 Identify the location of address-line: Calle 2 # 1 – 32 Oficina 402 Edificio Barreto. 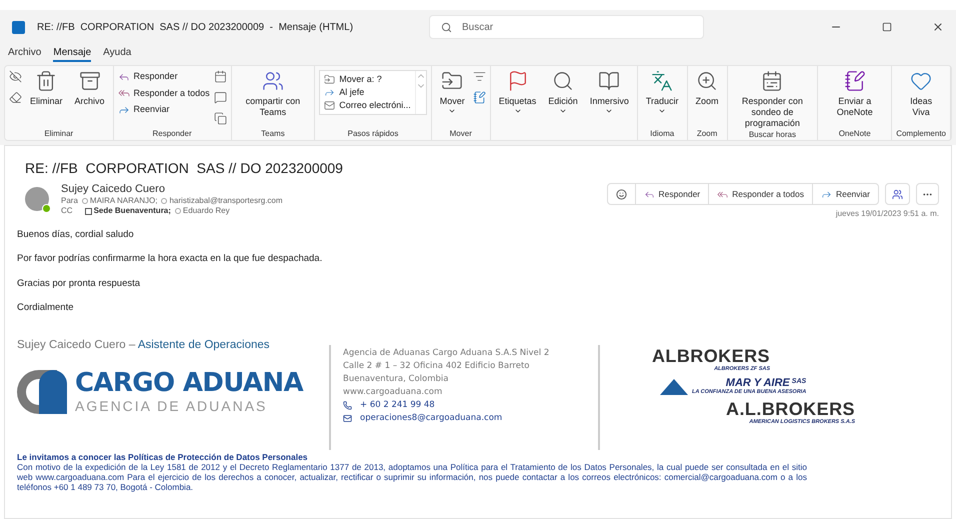
(436, 366).